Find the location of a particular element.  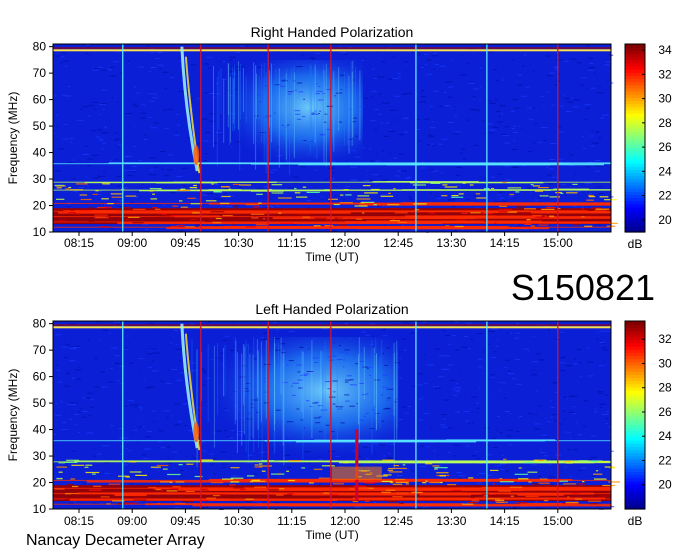

instrument-label: Nancay Decameter Array is located at coordinates (115, 540).